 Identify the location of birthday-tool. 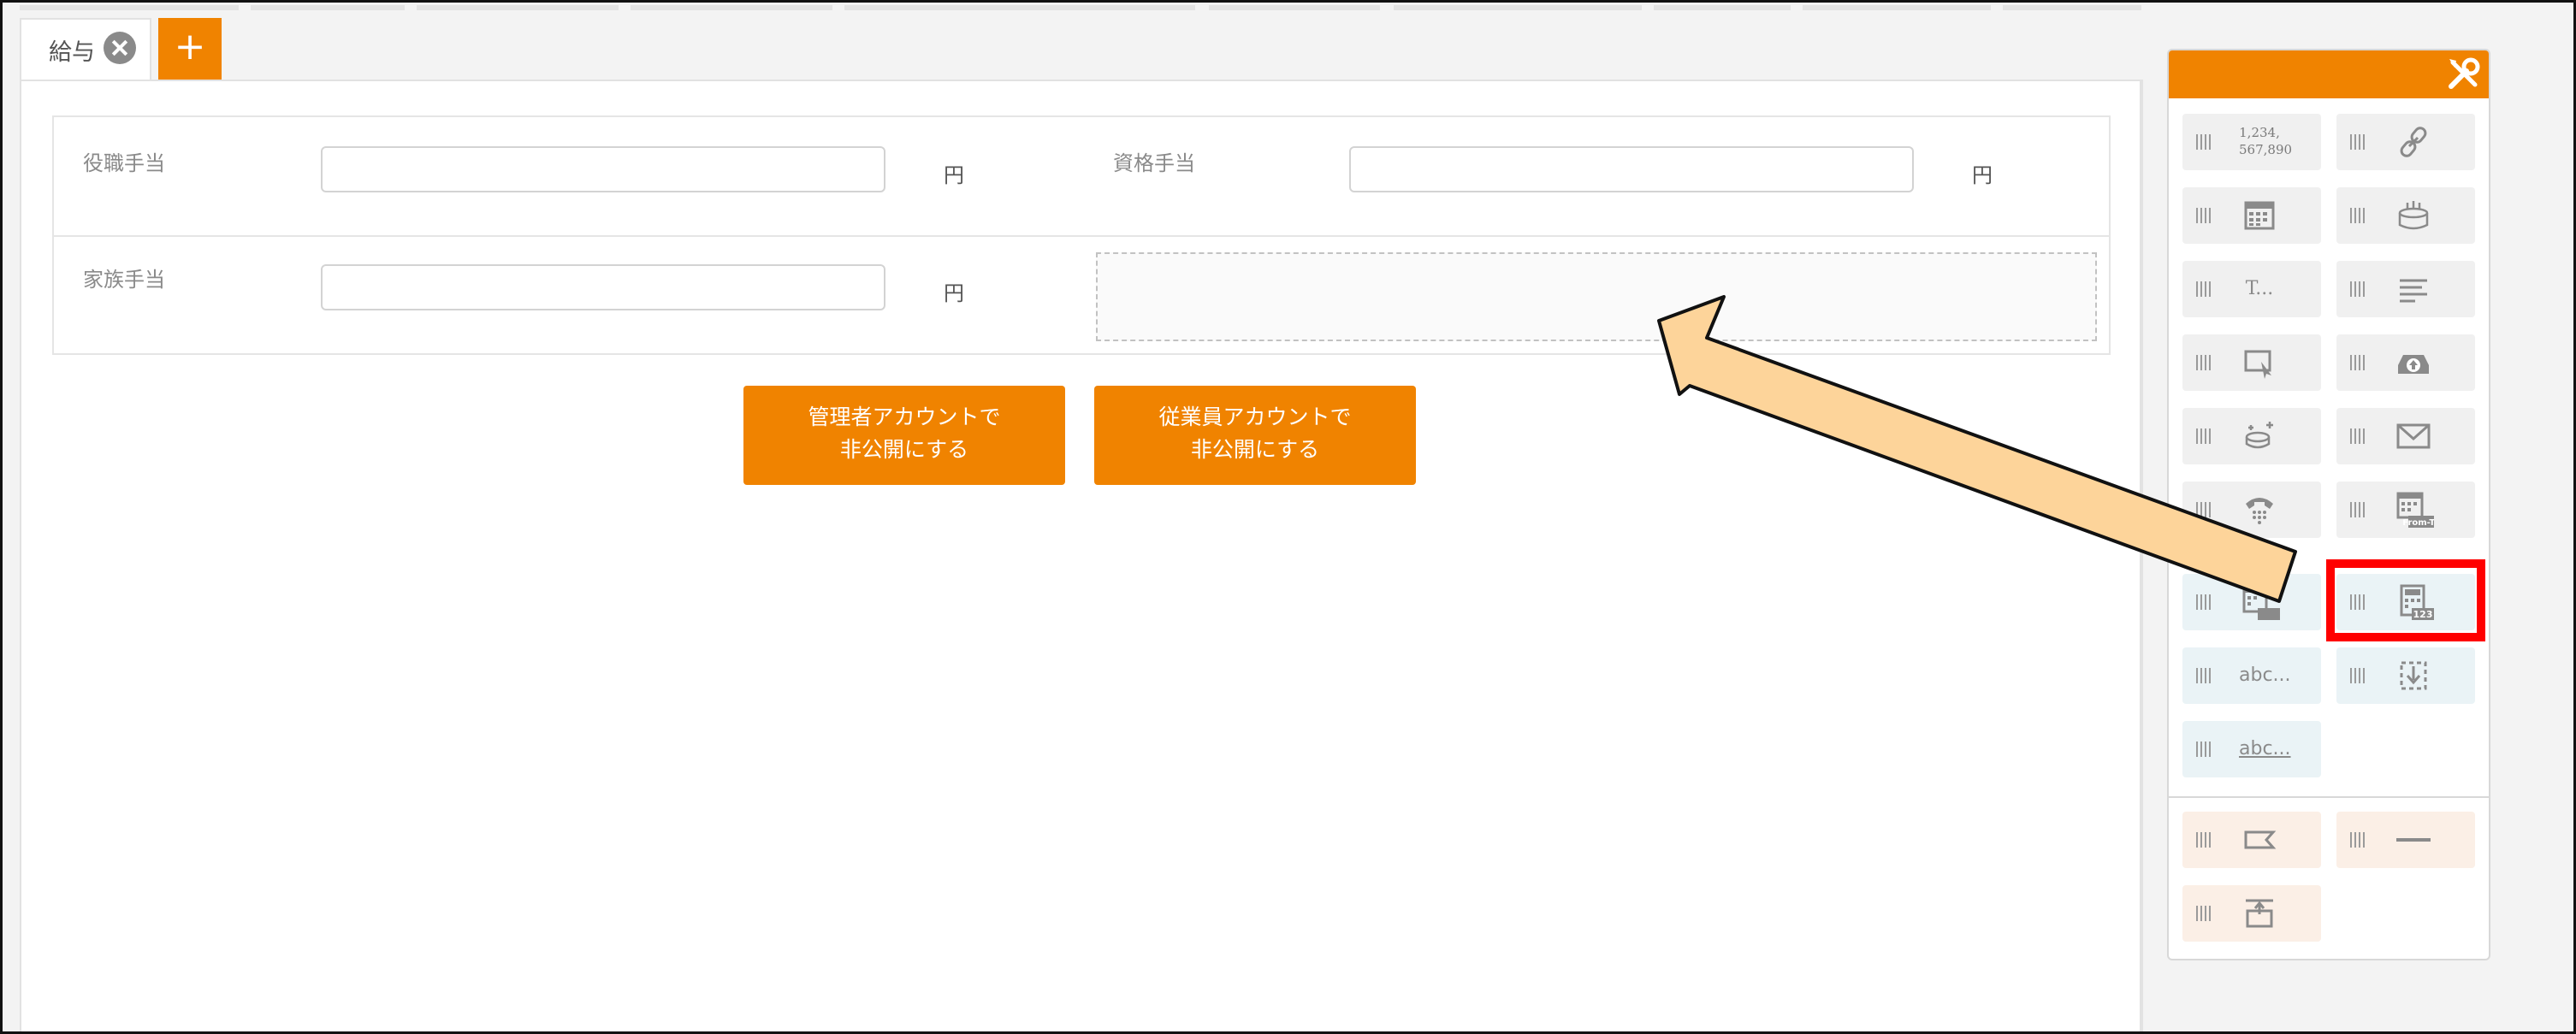
(2405, 215).